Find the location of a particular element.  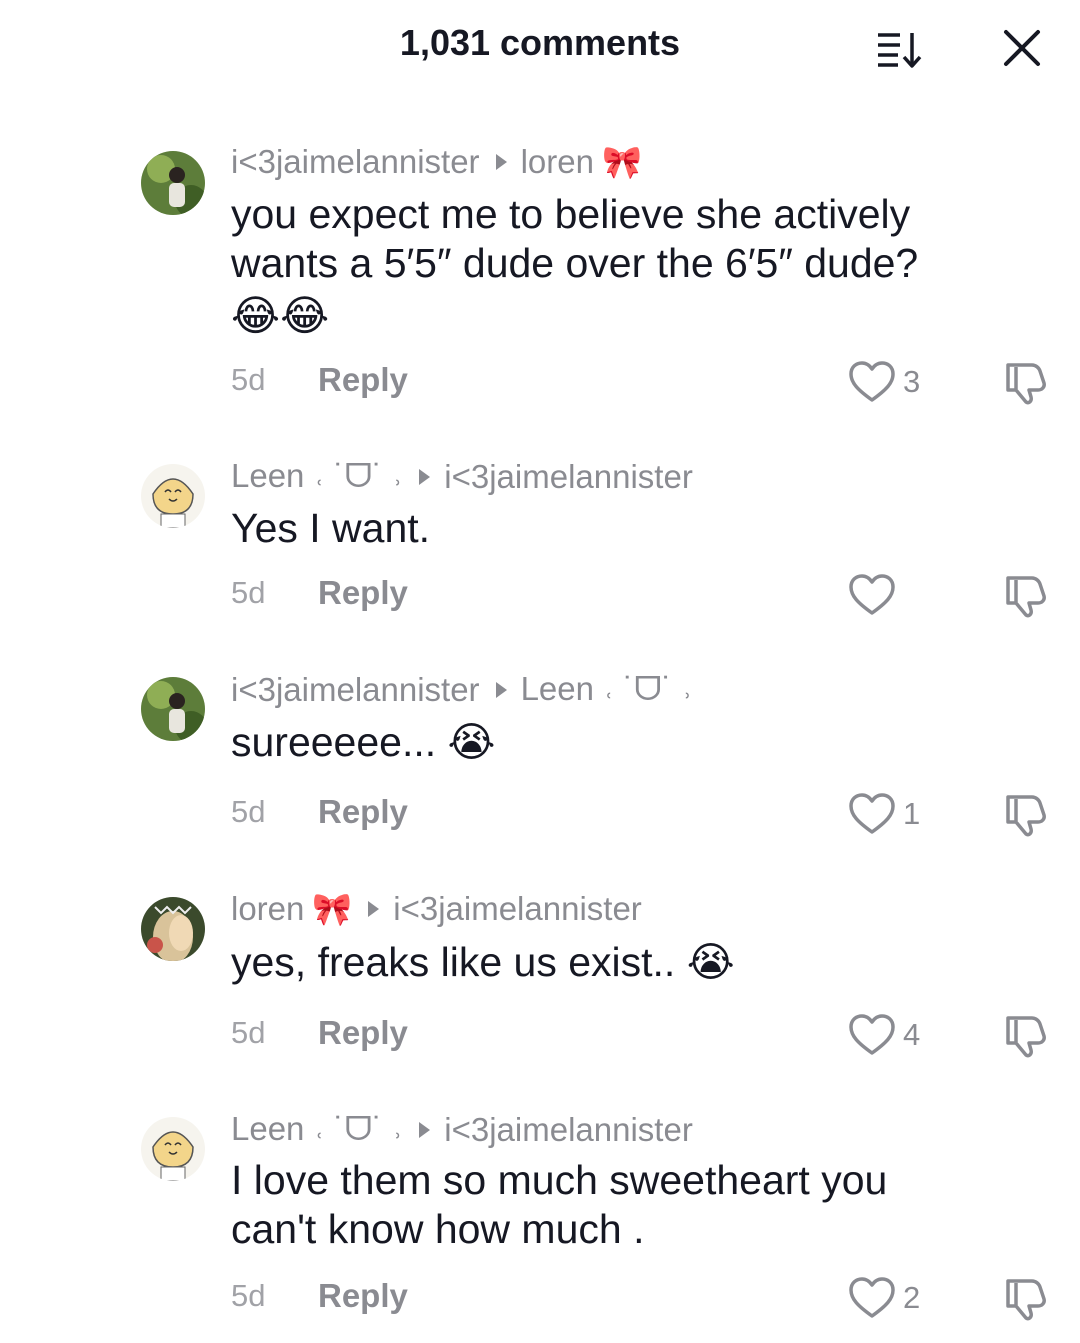

like-count: 2 is located at coordinates (912, 1297).